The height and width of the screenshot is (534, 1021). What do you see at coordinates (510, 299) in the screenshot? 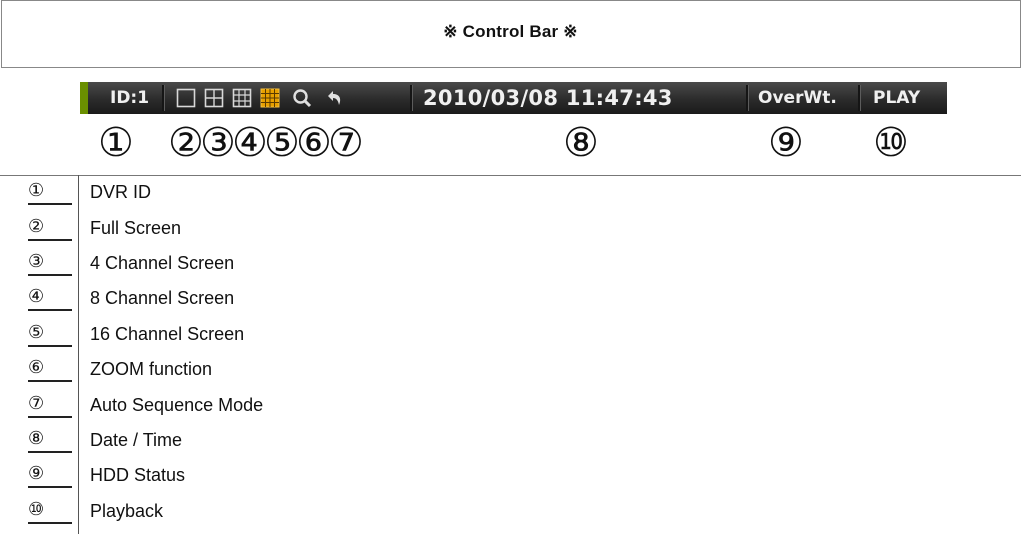
I see `legend-row: ④ 8 Channel Screen` at bounding box center [510, 299].